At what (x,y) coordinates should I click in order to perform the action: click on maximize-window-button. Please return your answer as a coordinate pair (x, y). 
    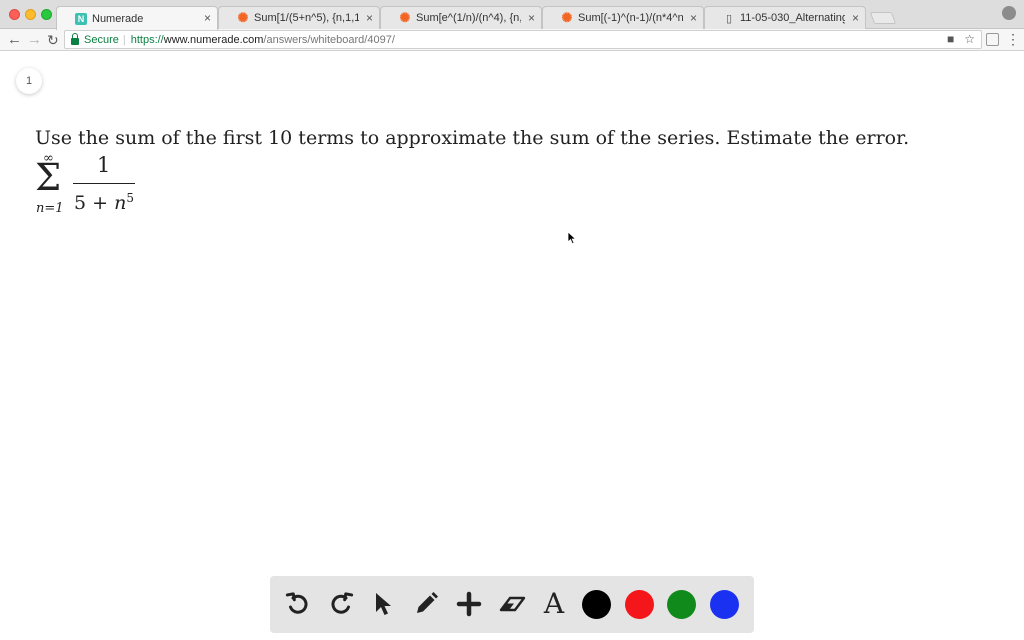
    Looking at the image, I should click on (46, 14).